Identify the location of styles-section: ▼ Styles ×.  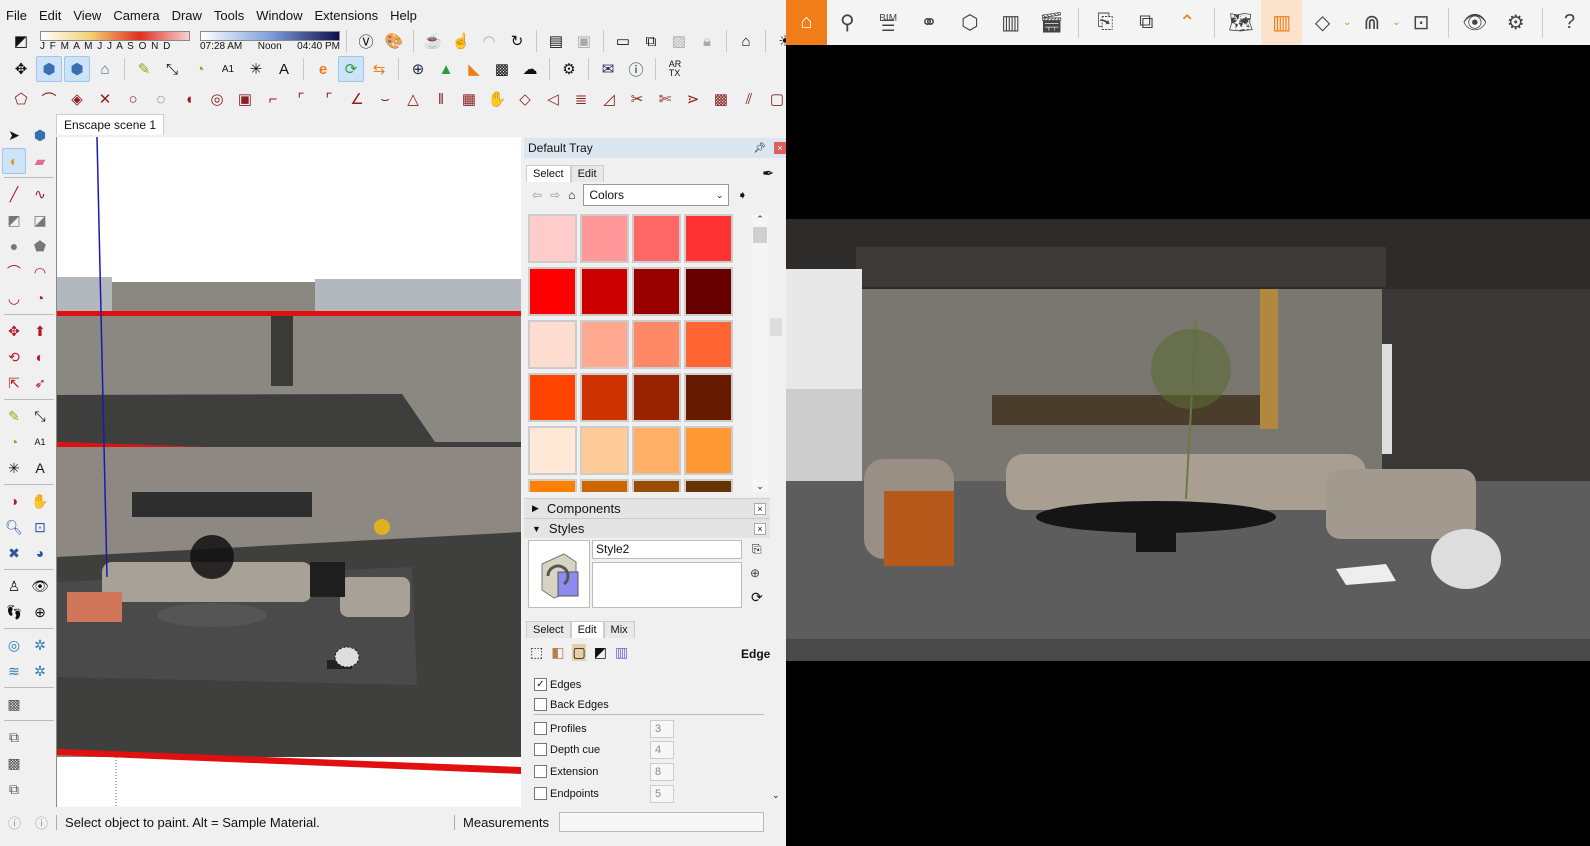
(647, 528).